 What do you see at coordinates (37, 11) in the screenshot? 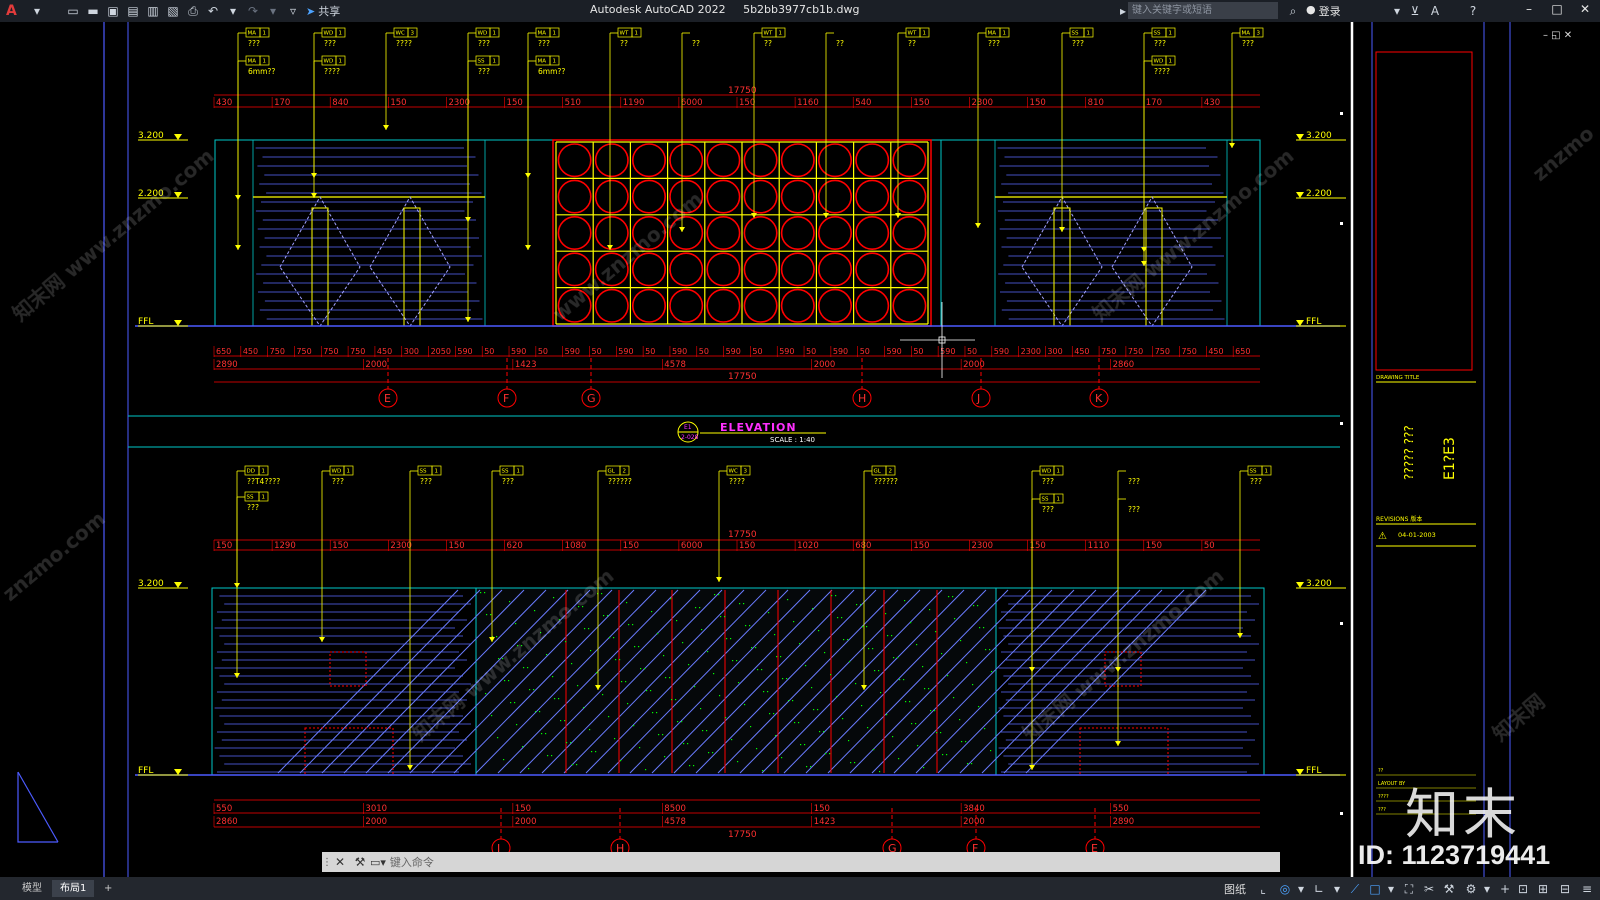
I see `app-menu-chevron-icon: ▾` at bounding box center [37, 11].